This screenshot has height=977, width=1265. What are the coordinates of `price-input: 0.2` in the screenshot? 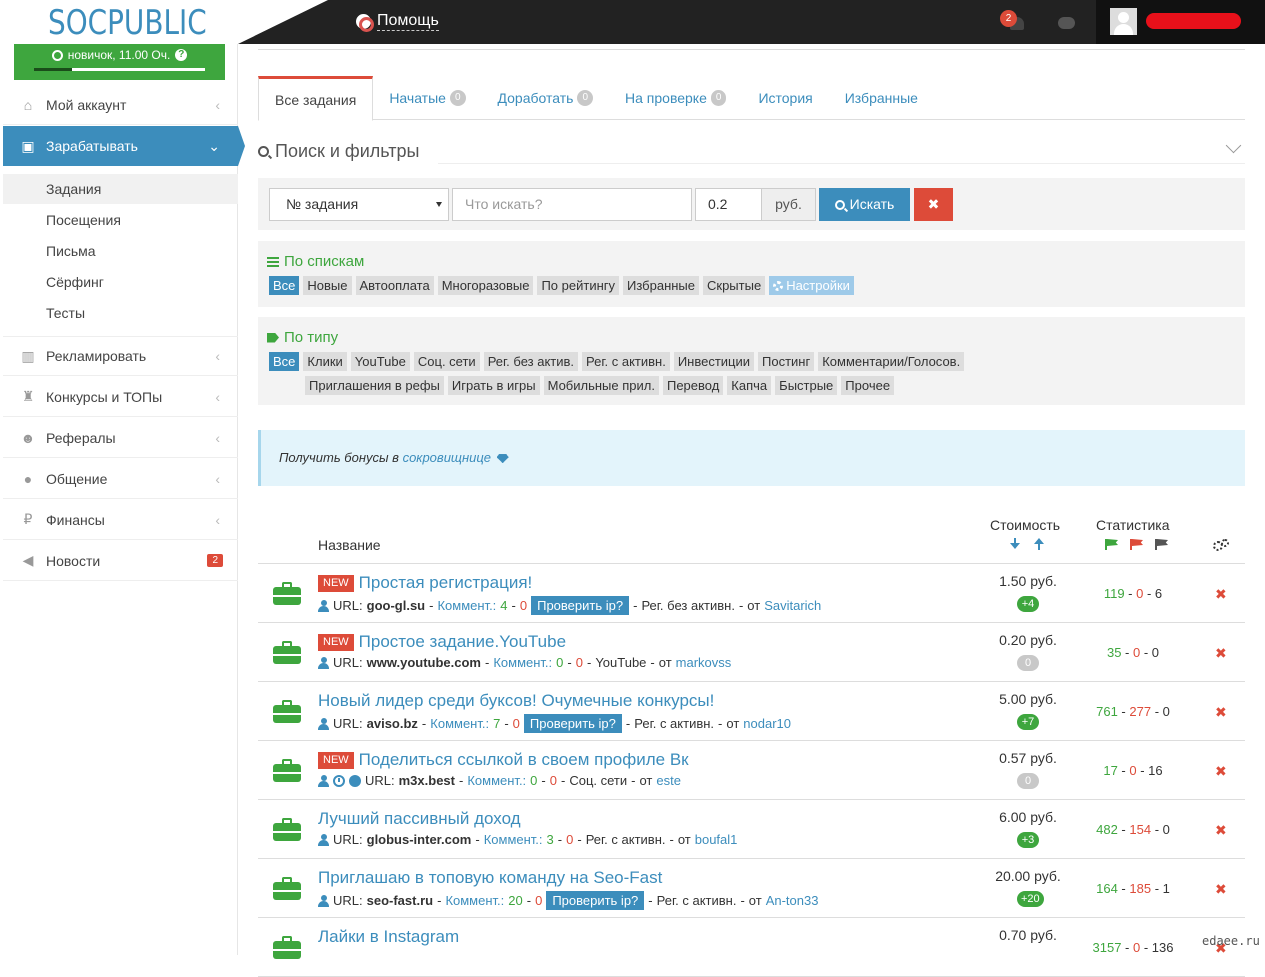 It's located at (728, 204).